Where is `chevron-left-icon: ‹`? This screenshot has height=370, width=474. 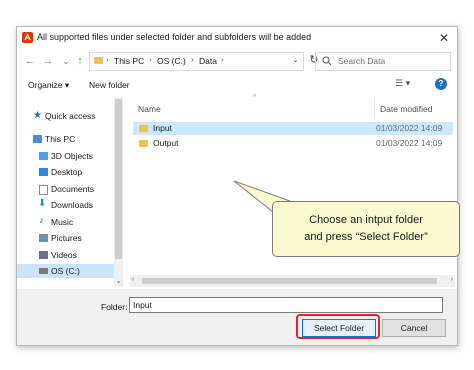 chevron-left-icon: ‹ is located at coordinates (133, 279).